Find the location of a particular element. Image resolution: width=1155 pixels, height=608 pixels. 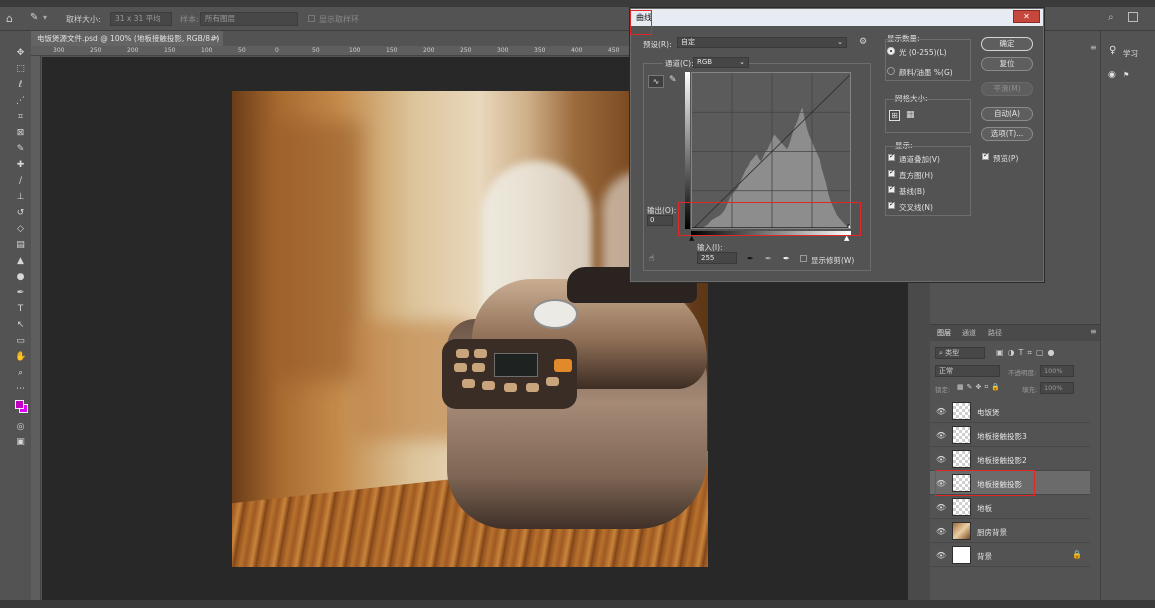

sample-size-dropdown: 31 x 31 平均 is located at coordinates (141, 19).